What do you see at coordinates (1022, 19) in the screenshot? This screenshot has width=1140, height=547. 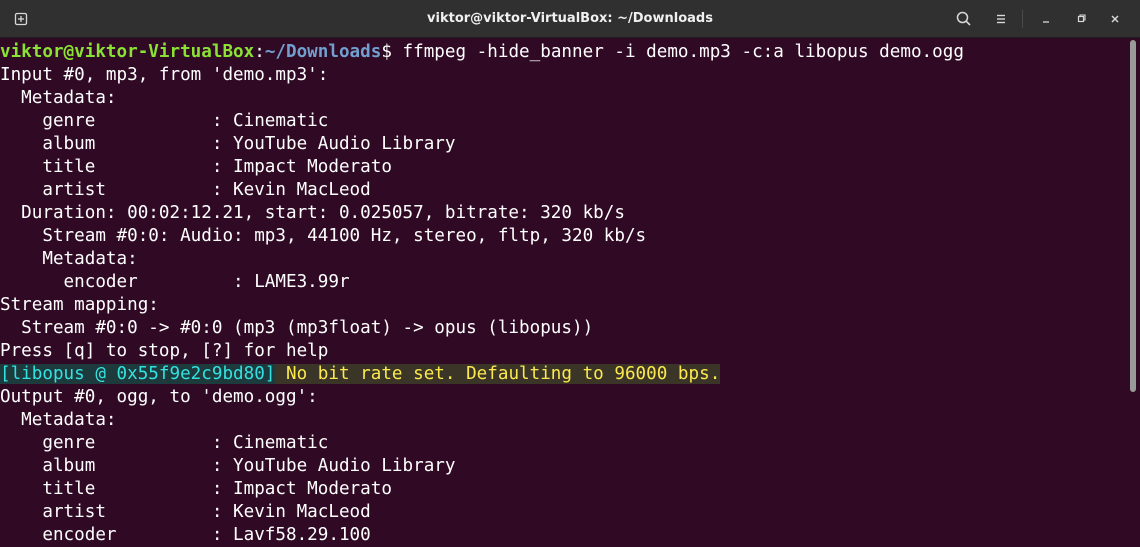 I see `titlebar-divider` at bounding box center [1022, 19].